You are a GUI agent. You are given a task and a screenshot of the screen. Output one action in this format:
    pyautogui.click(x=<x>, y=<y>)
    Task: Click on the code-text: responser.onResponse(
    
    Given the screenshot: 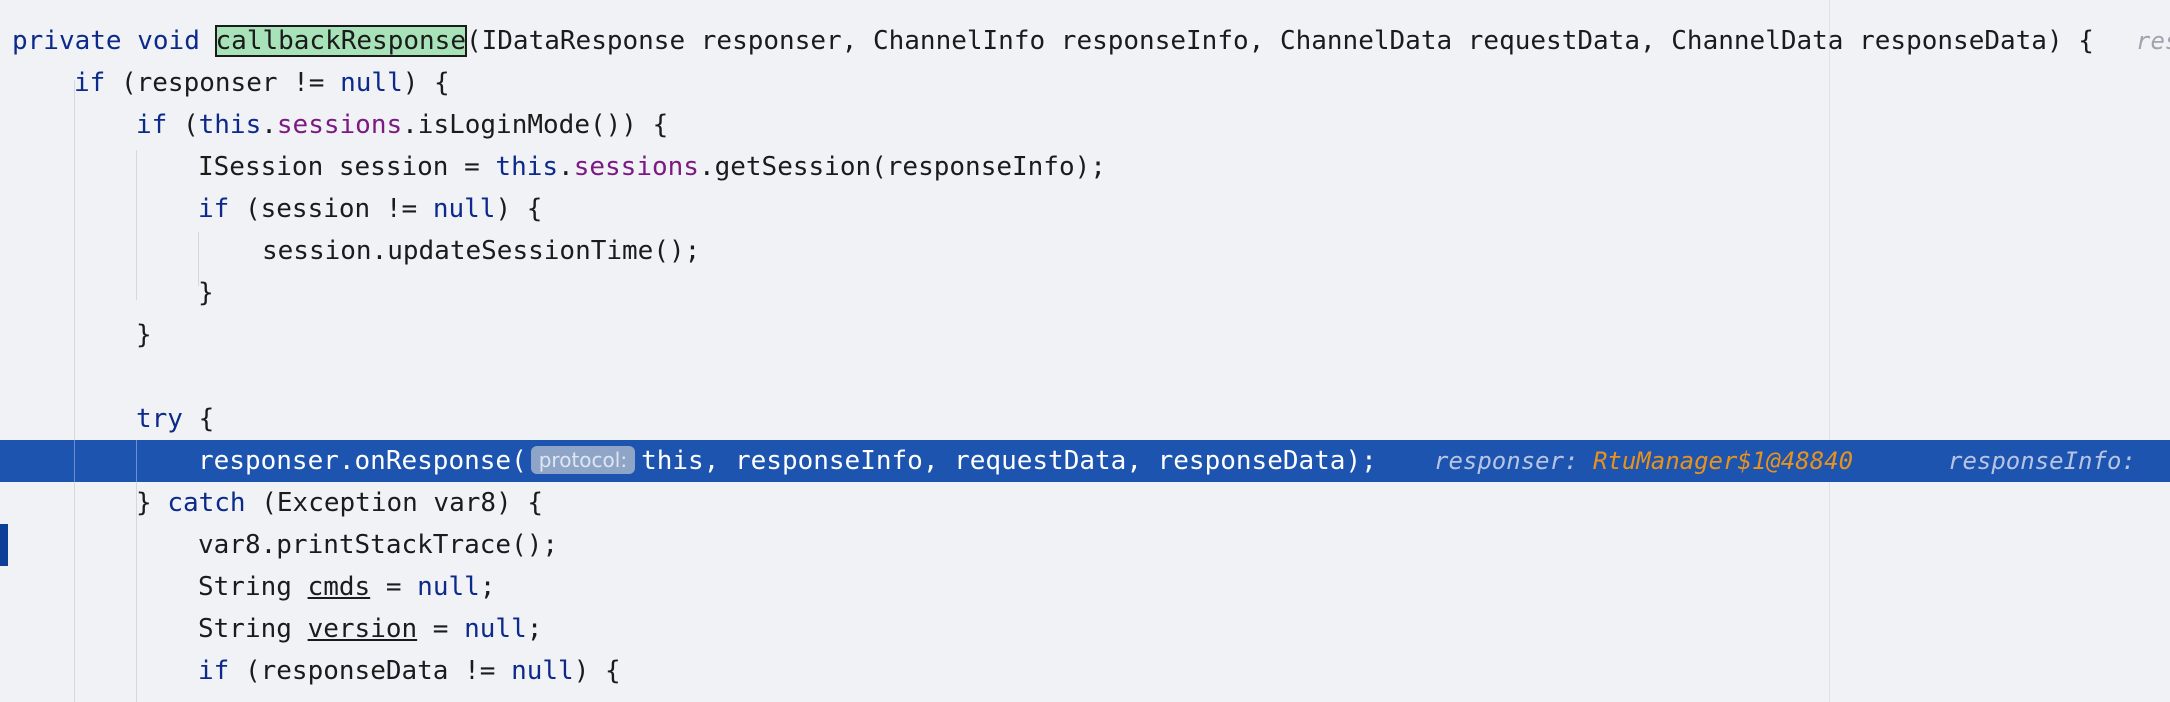 What is the action you would take?
    pyautogui.click(x=362, y=461)
    